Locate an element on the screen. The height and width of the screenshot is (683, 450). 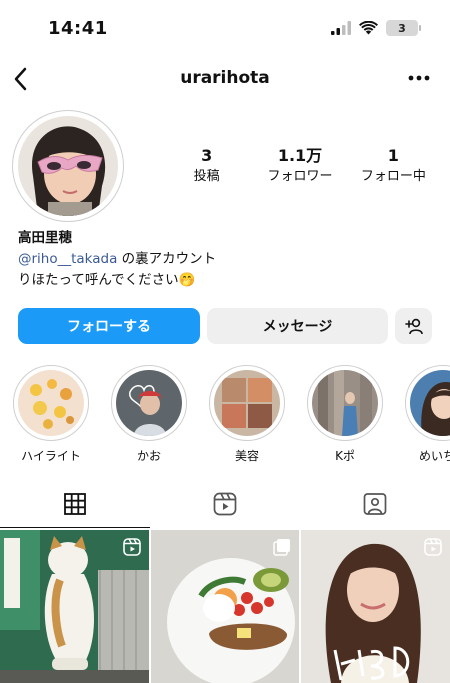
tagged-icon is located at coordinates (375, 504).